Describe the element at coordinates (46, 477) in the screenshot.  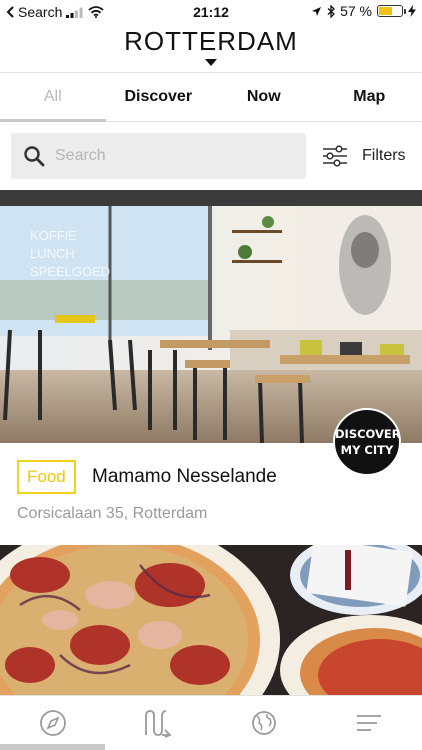
I see `category-tag: Food` at that location.